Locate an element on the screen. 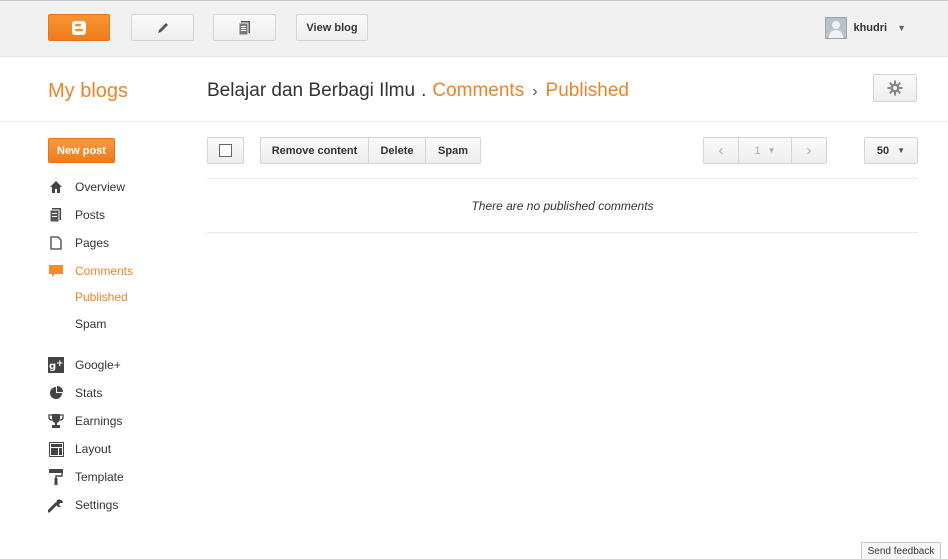  sidebar-item-overview: Overview is located at coordinates (86, 187).